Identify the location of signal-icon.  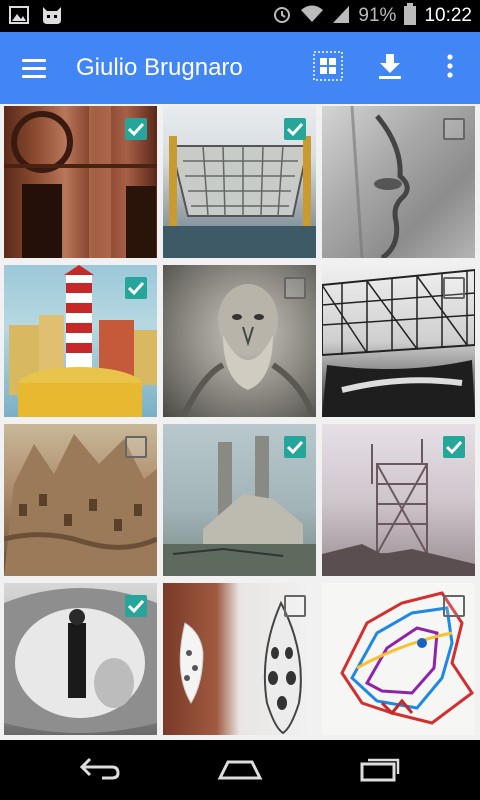
(341, 16).